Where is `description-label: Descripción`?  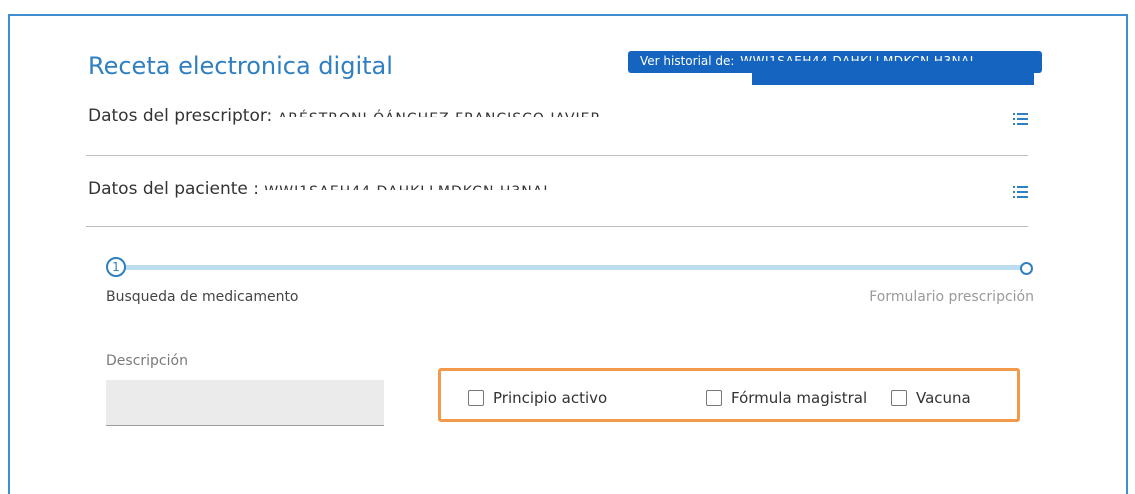
description-label: Descripción is located at coordinates (147, 361).